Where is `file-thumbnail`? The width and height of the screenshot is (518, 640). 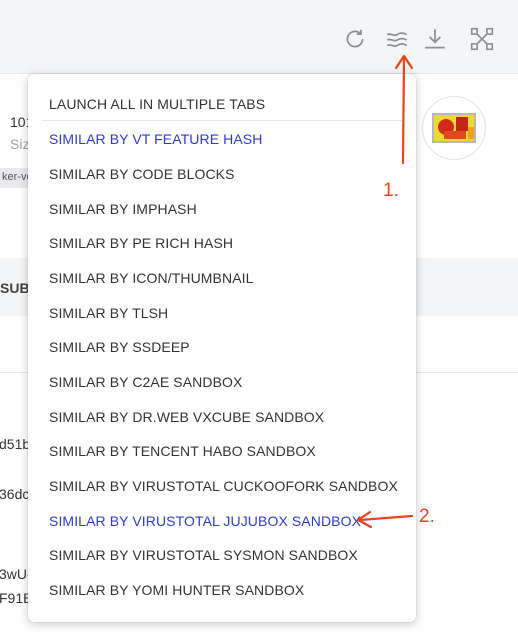 file-thumbnail is located at coordinates (454, 128).